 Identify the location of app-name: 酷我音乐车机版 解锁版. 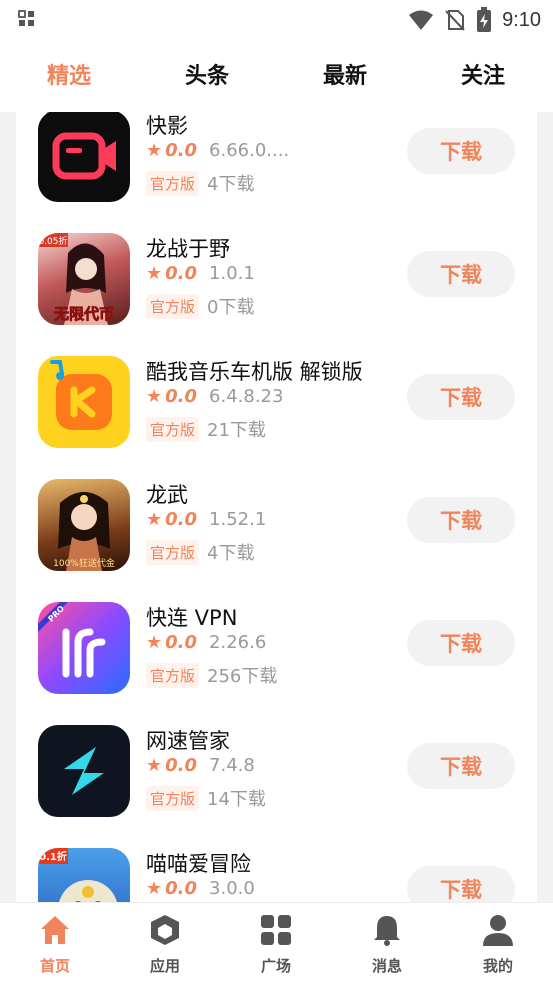
(254, 372).